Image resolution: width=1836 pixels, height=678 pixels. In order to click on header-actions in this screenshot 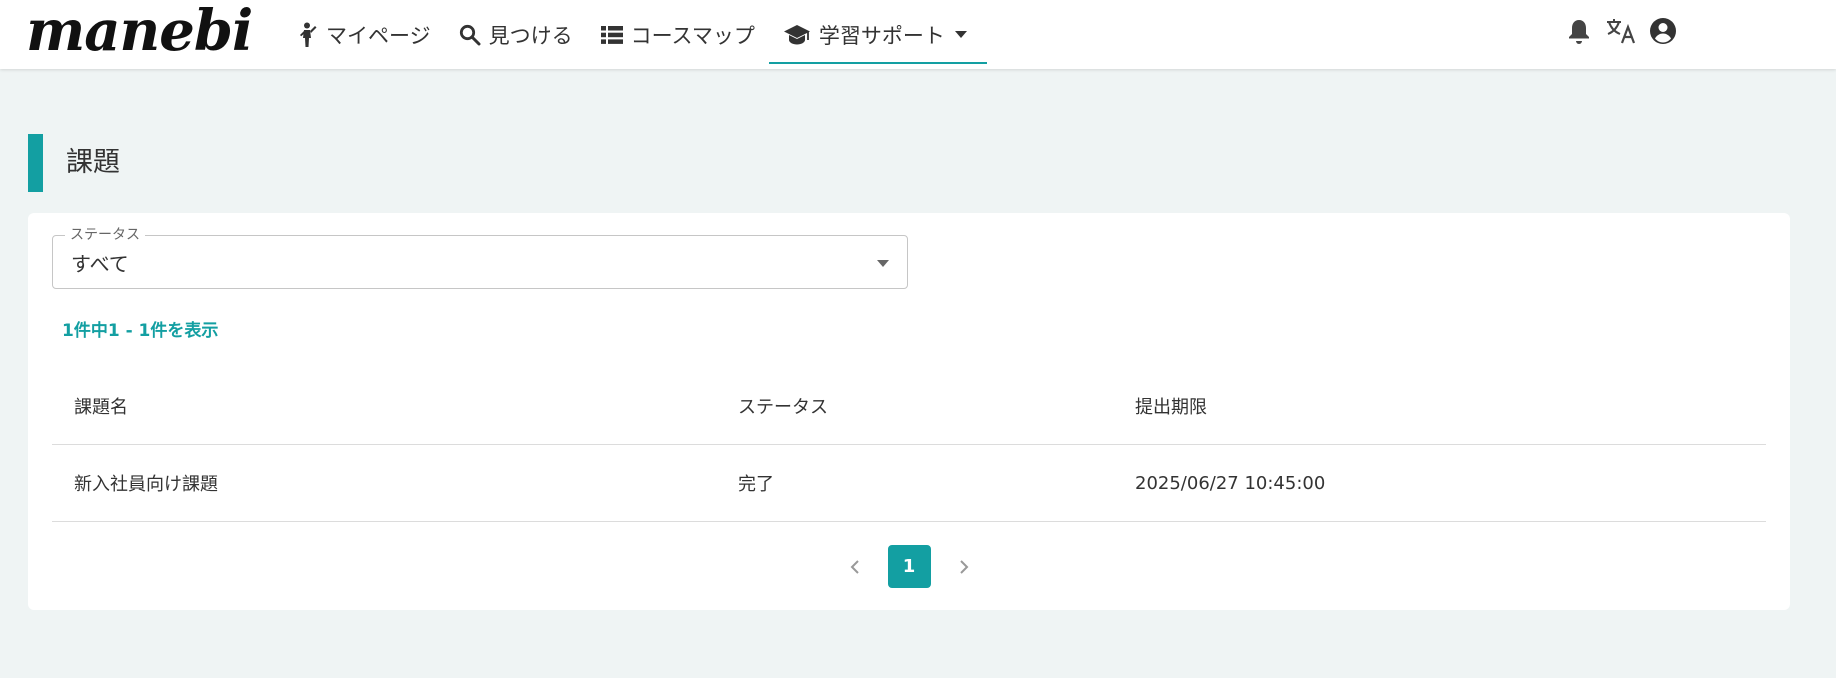, I will do `click(1625, 31)`.